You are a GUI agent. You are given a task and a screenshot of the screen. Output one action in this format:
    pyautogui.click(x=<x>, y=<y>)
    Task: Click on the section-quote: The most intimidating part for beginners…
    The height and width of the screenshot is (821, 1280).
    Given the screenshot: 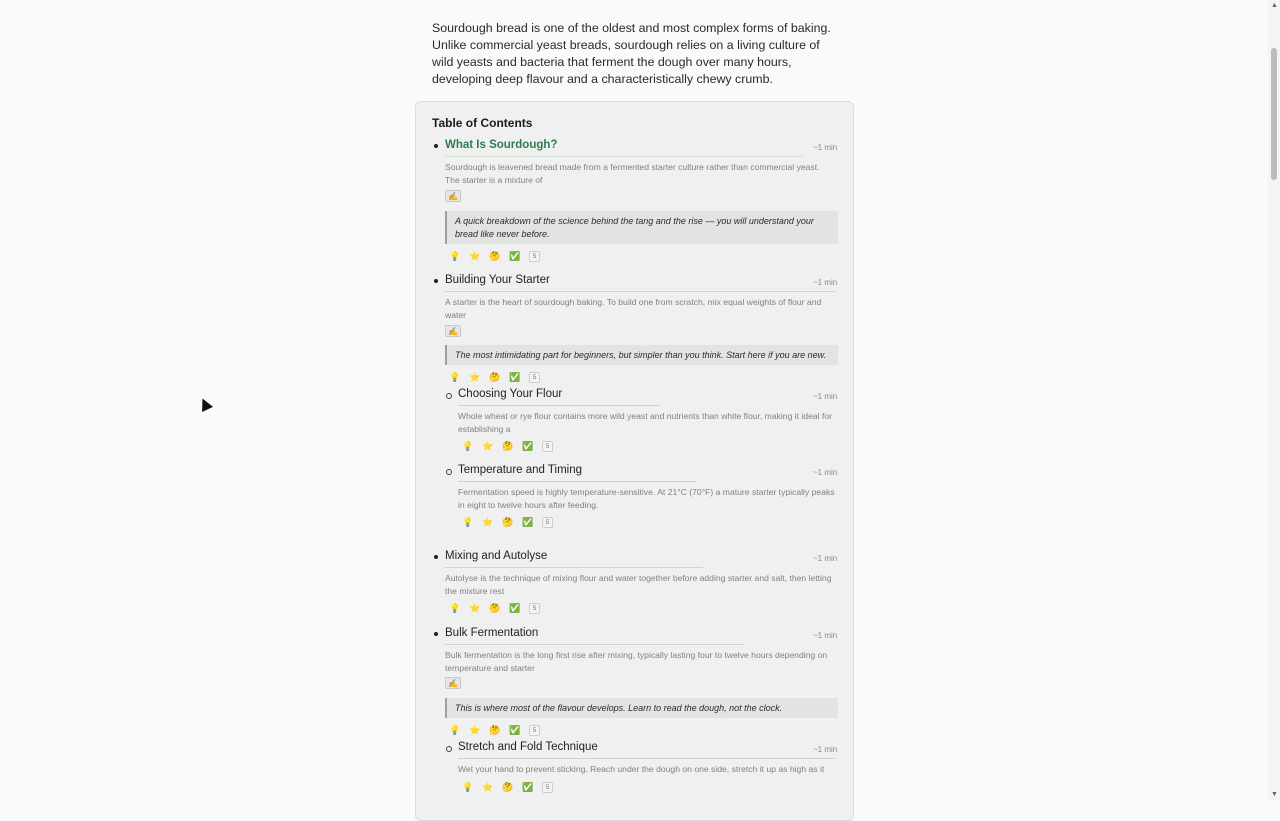 What is the action you would take?
    pyautogui.click(x=641, y=355)
    